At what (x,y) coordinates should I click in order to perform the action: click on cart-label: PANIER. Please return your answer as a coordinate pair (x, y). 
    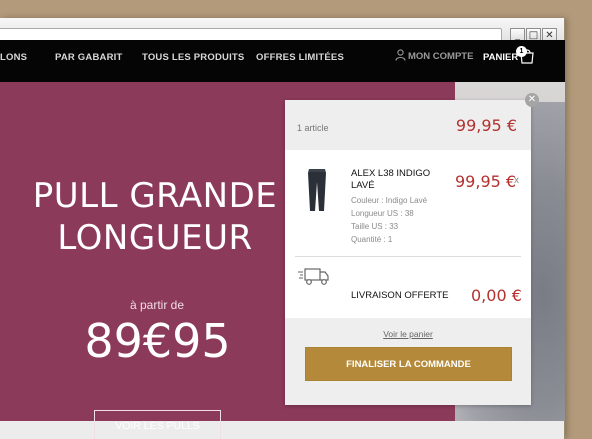
    Looking at the image, I should click on (500, 57).